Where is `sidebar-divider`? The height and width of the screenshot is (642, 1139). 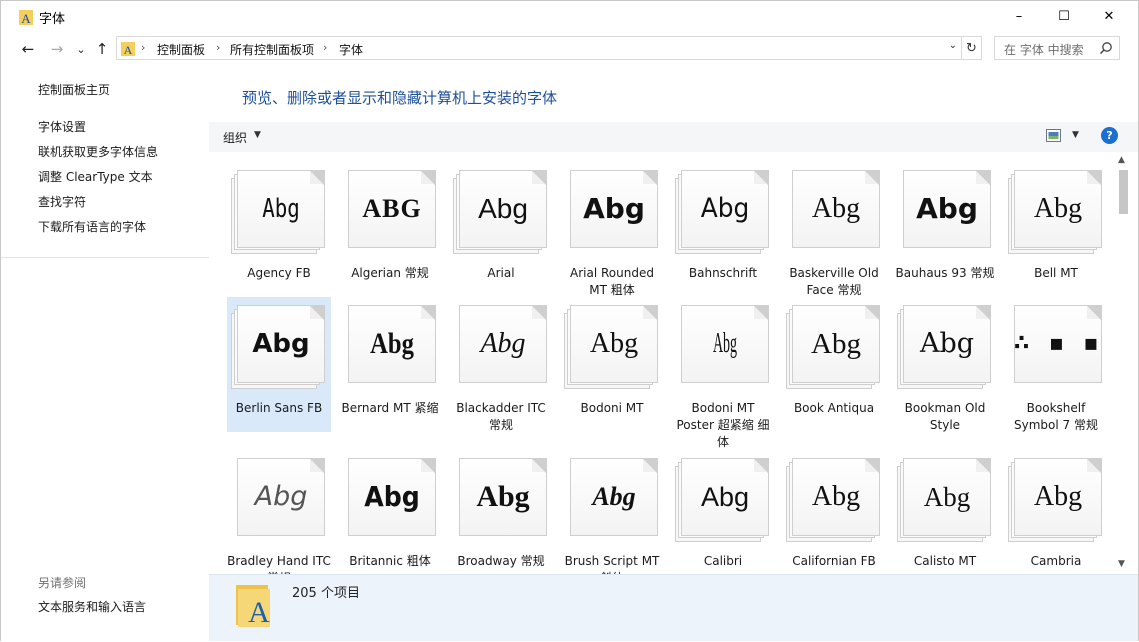
sidebar-divider is located at coordinates (105, 257).